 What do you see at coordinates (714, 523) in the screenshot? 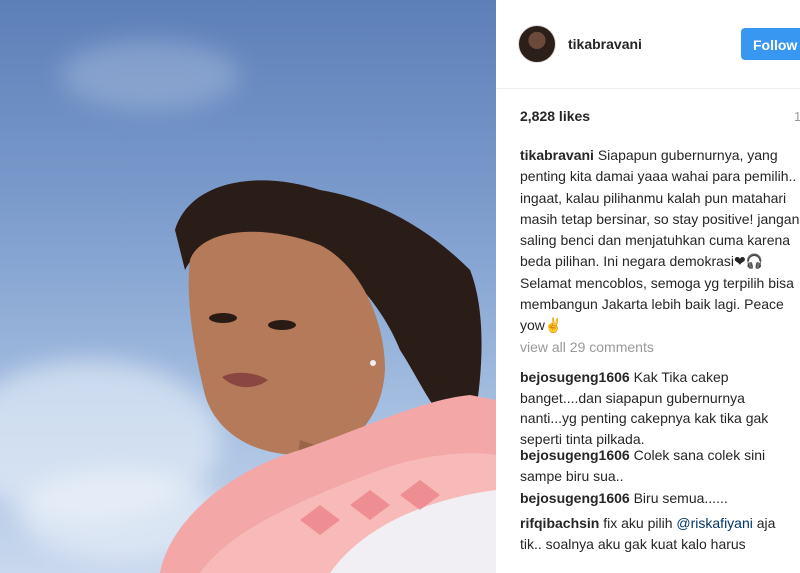
I see `comment-mention-link: @riskafiyani` at bounding box center [714, 523].